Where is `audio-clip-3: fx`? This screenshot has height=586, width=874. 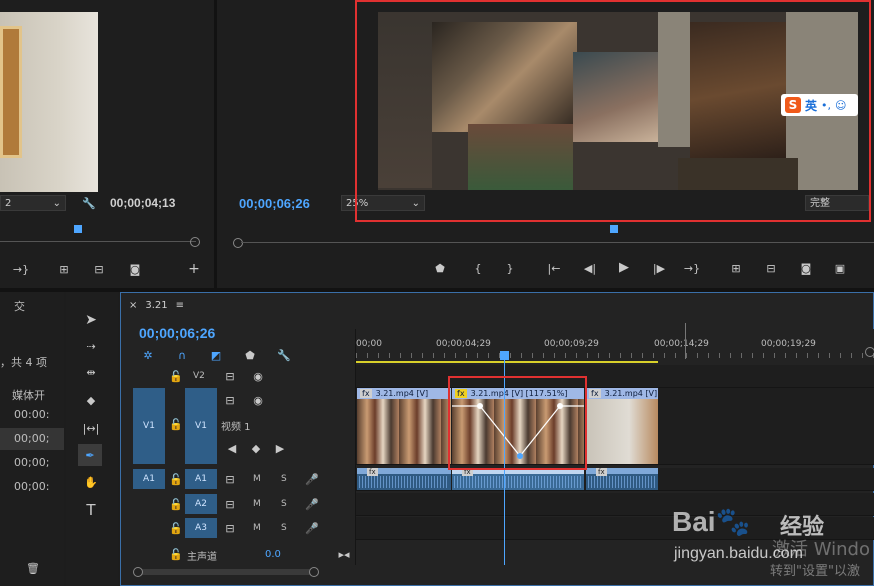
audio-clip-3: fx is located at coordinates (622, 479).